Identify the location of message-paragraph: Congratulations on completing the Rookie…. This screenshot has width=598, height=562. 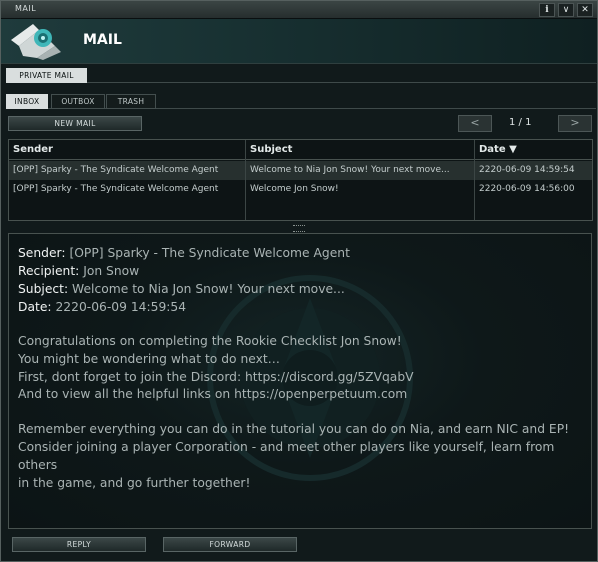
(216, 368).